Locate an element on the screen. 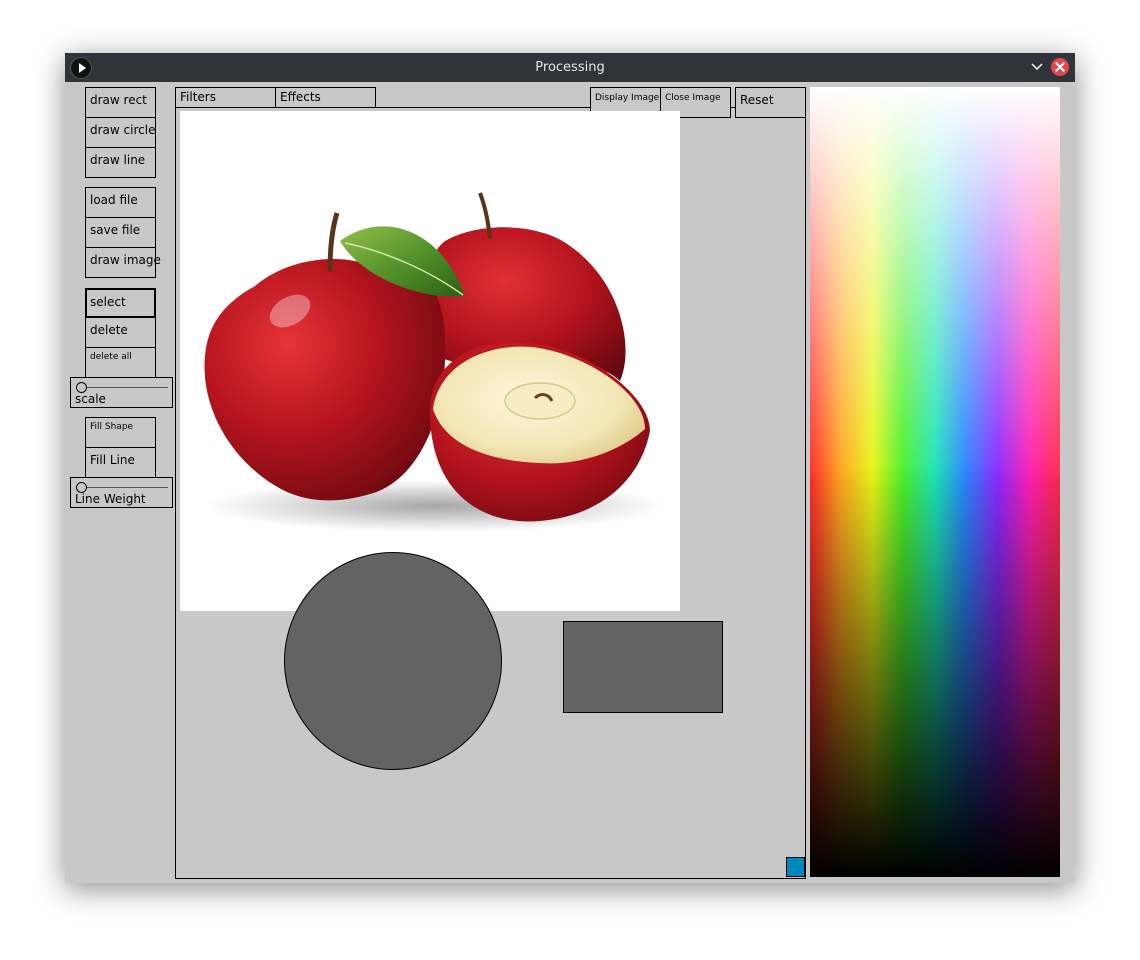 The width and height of the screenshot is (1140, 960). select-button: select is located at coordinates (120, 303).